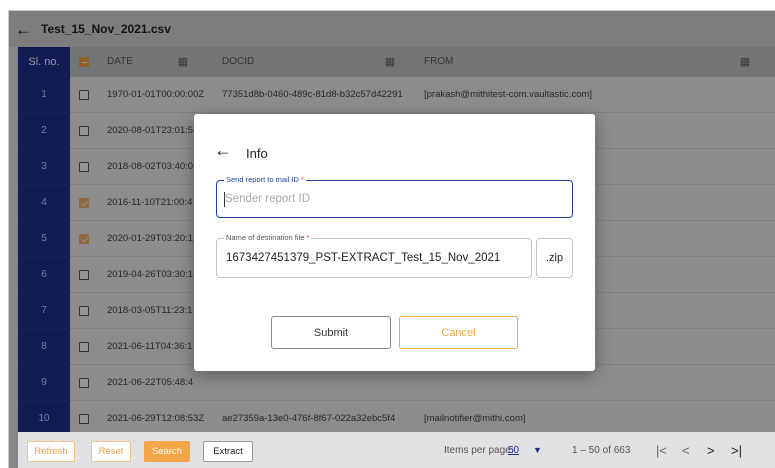 This screenshot has height=468, width=775. Describe the element at coordinates (601, 450) in the screenshot. I see `pagination-range: 1 – 50 of 663` at that location.